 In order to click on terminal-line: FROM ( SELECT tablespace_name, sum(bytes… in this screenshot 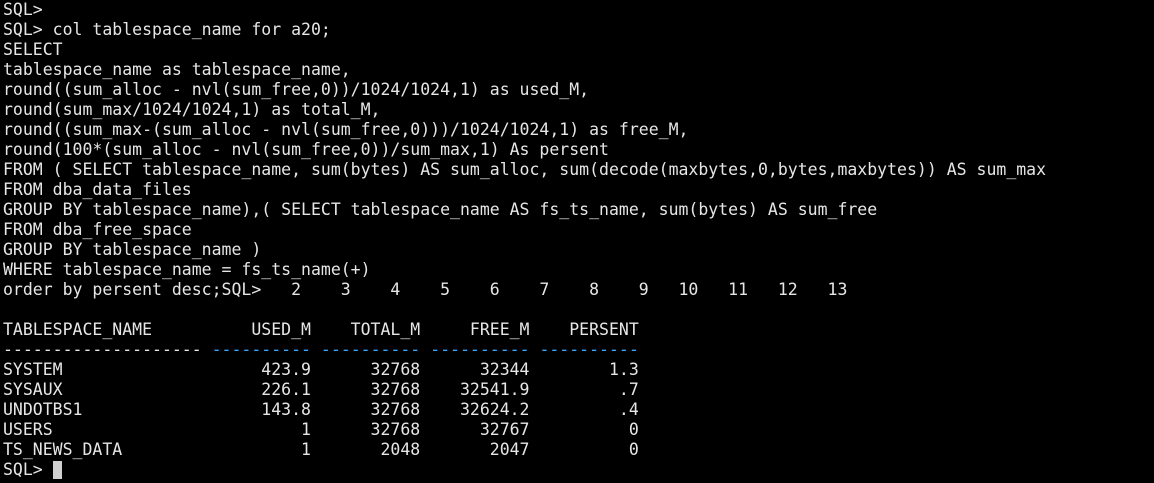, I will do `click(525, 169)`.